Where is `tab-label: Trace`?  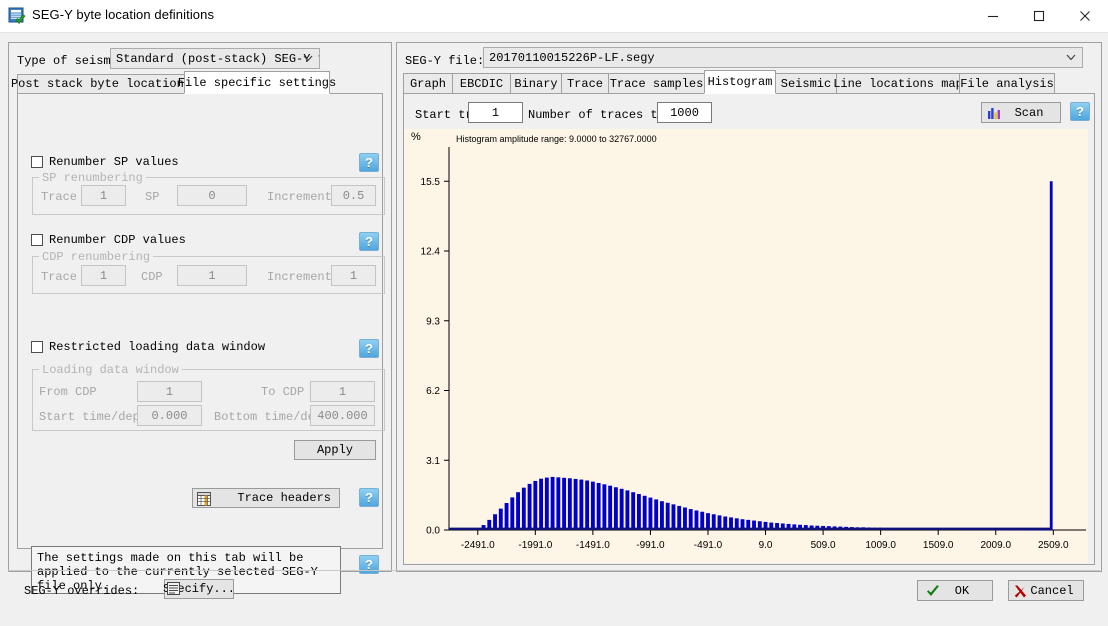 tab-label: Trace is located at coordinates (584, 83).